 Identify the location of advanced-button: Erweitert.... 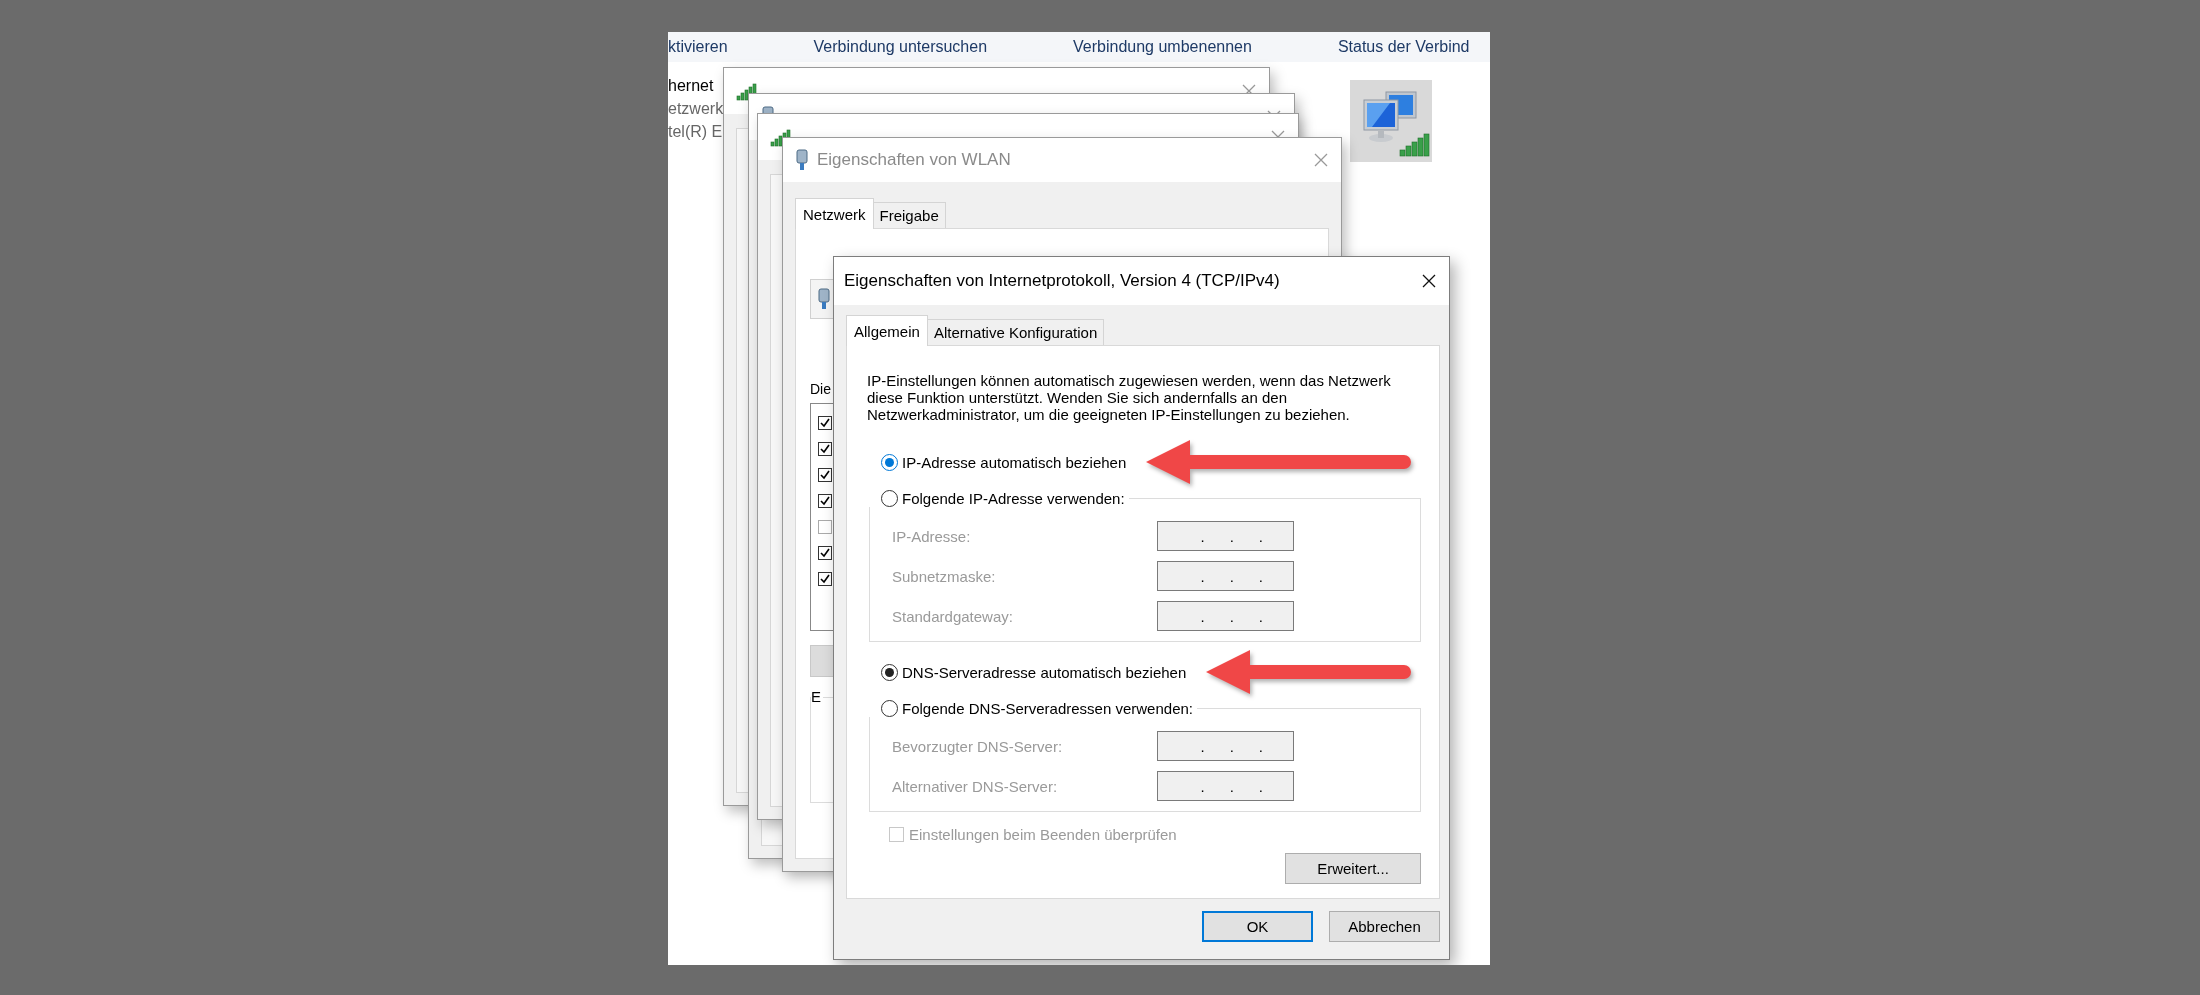
(1353, 868).